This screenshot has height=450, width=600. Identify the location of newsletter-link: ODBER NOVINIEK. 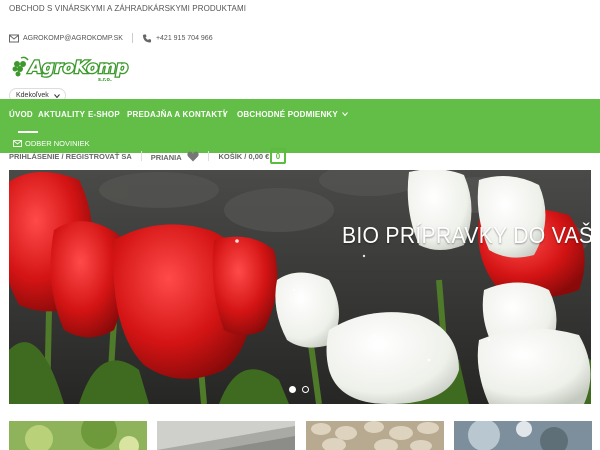
(51, 143).